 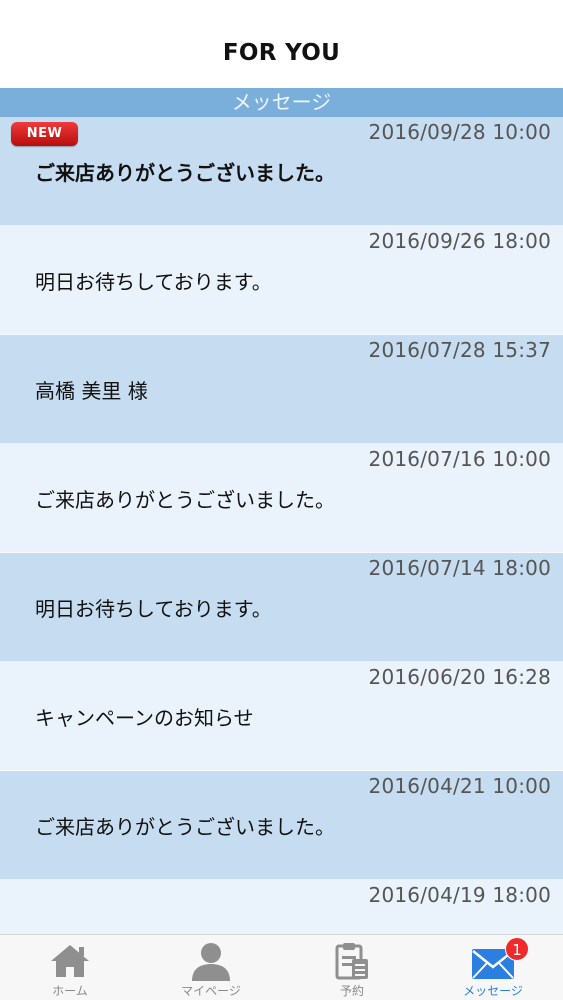 I want to click on navigation-bar: FOR YOU, so click(x=281, y=44).